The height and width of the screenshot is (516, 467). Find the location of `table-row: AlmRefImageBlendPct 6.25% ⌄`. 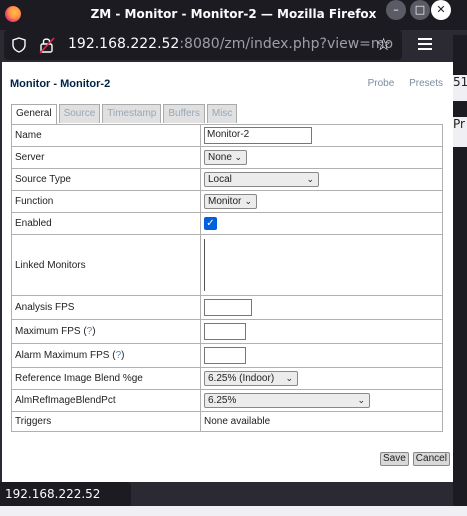

table-row: AlmRefImageBlendPct 6.25% ⌄ is located at coordinates (227, 400).